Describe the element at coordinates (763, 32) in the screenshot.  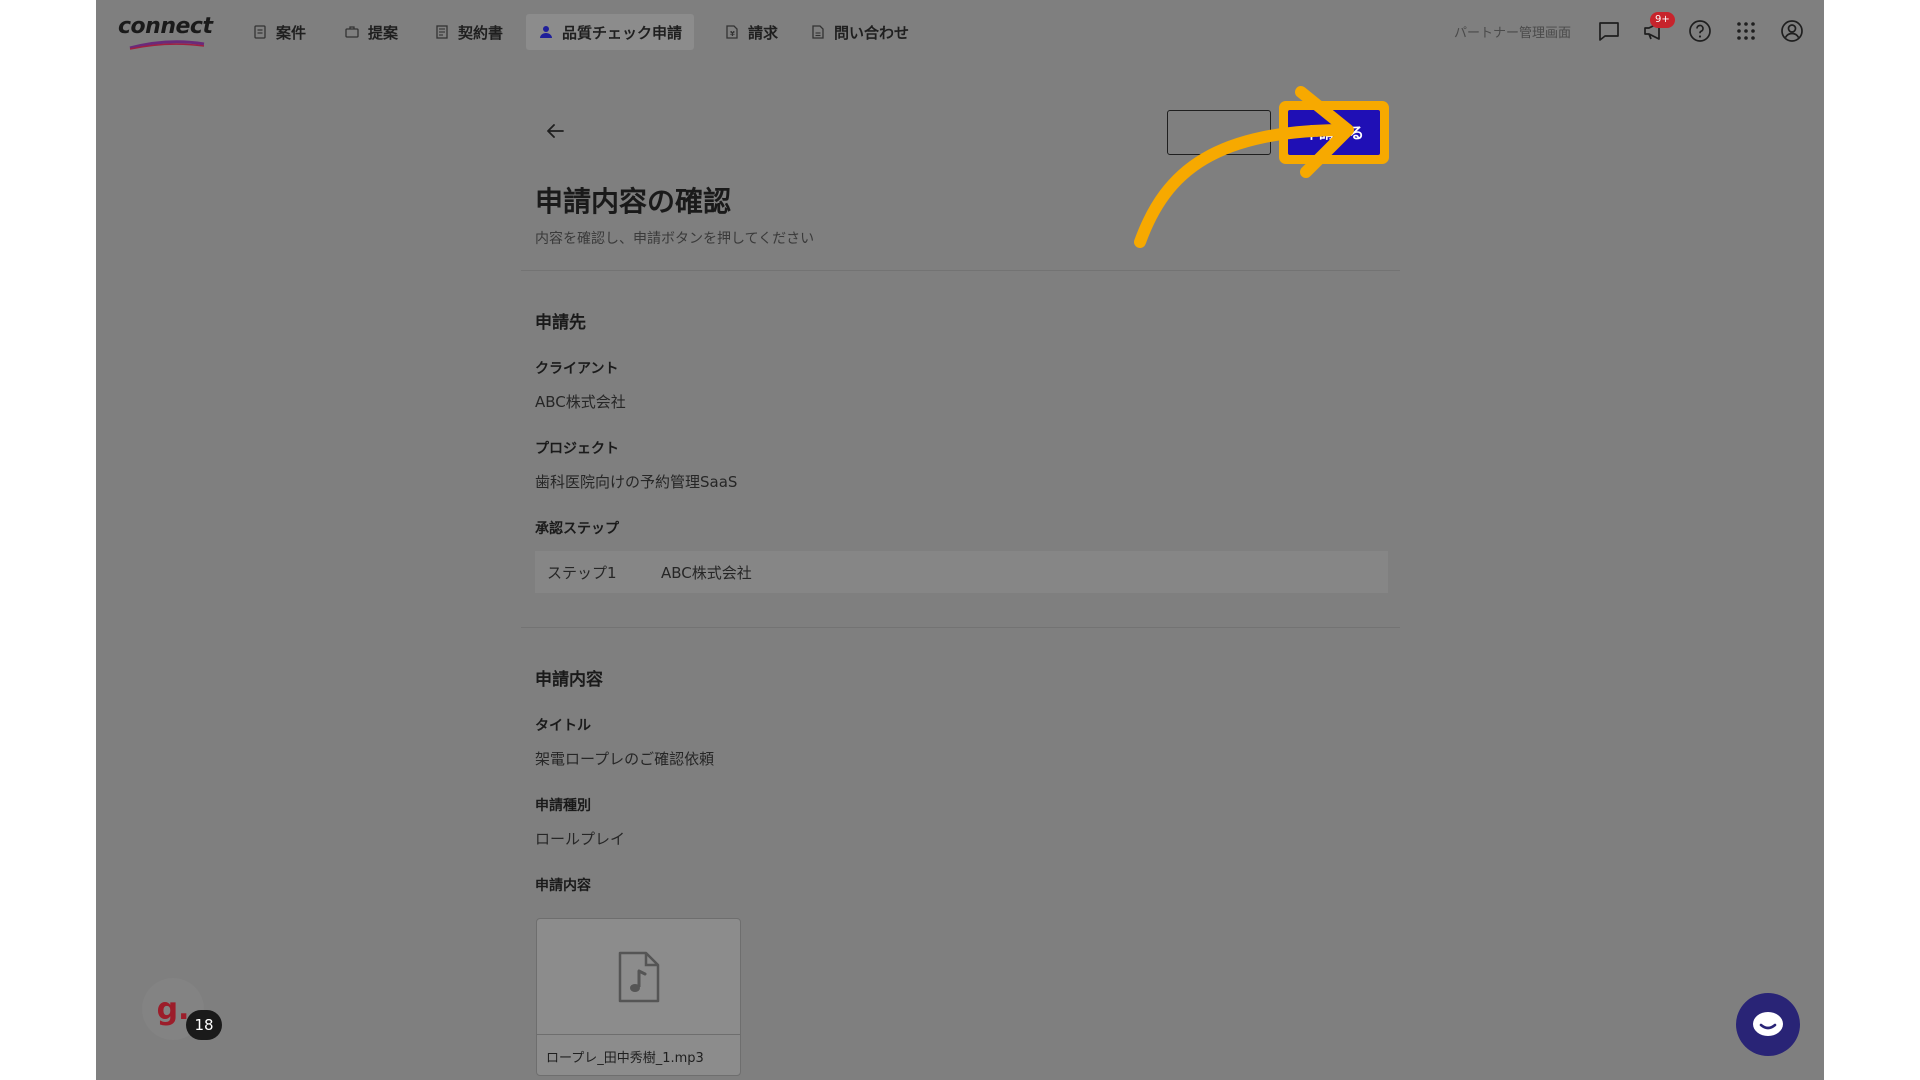
I see `nav-tab-label: 請求` at that location.